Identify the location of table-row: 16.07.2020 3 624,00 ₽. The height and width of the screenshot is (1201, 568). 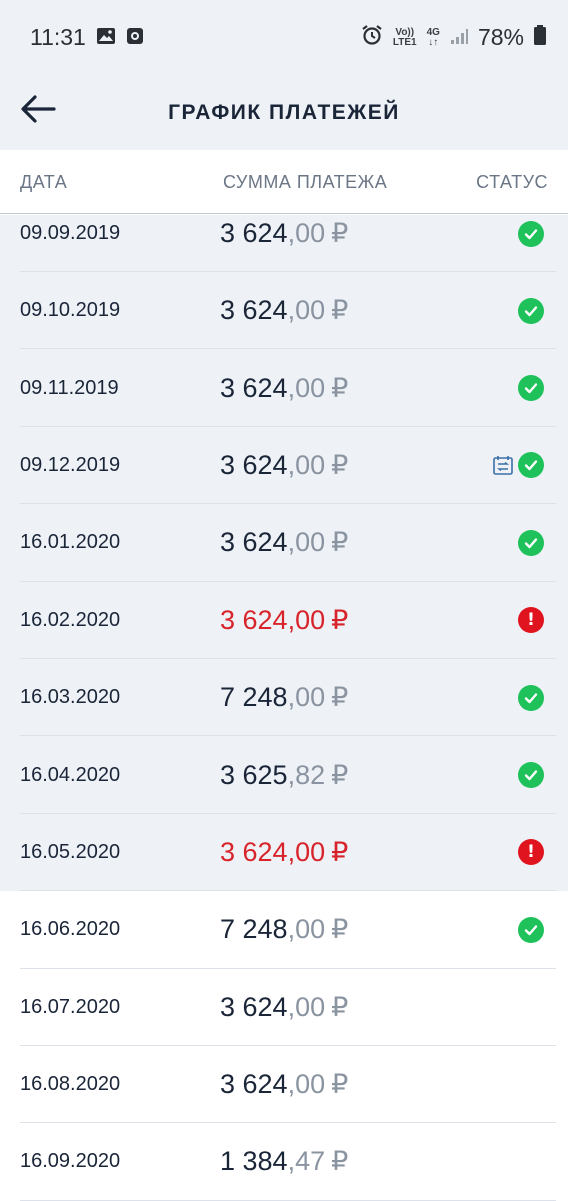
(284, 1007).